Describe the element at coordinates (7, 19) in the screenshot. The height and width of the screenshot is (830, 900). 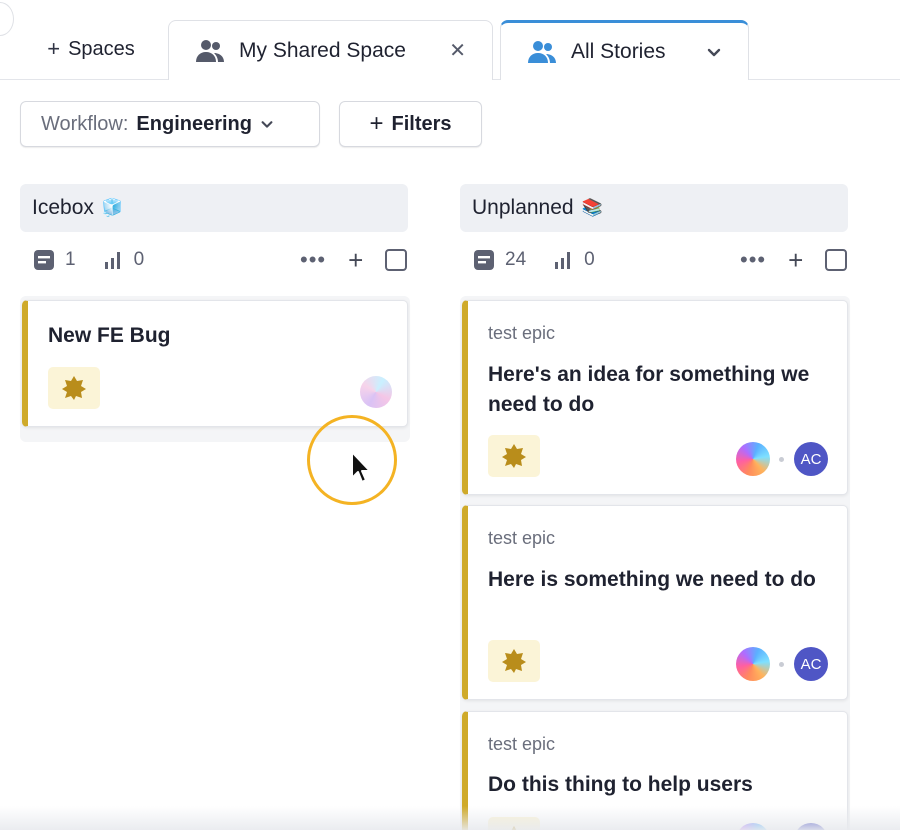
I see `collapse-handle` at that location.